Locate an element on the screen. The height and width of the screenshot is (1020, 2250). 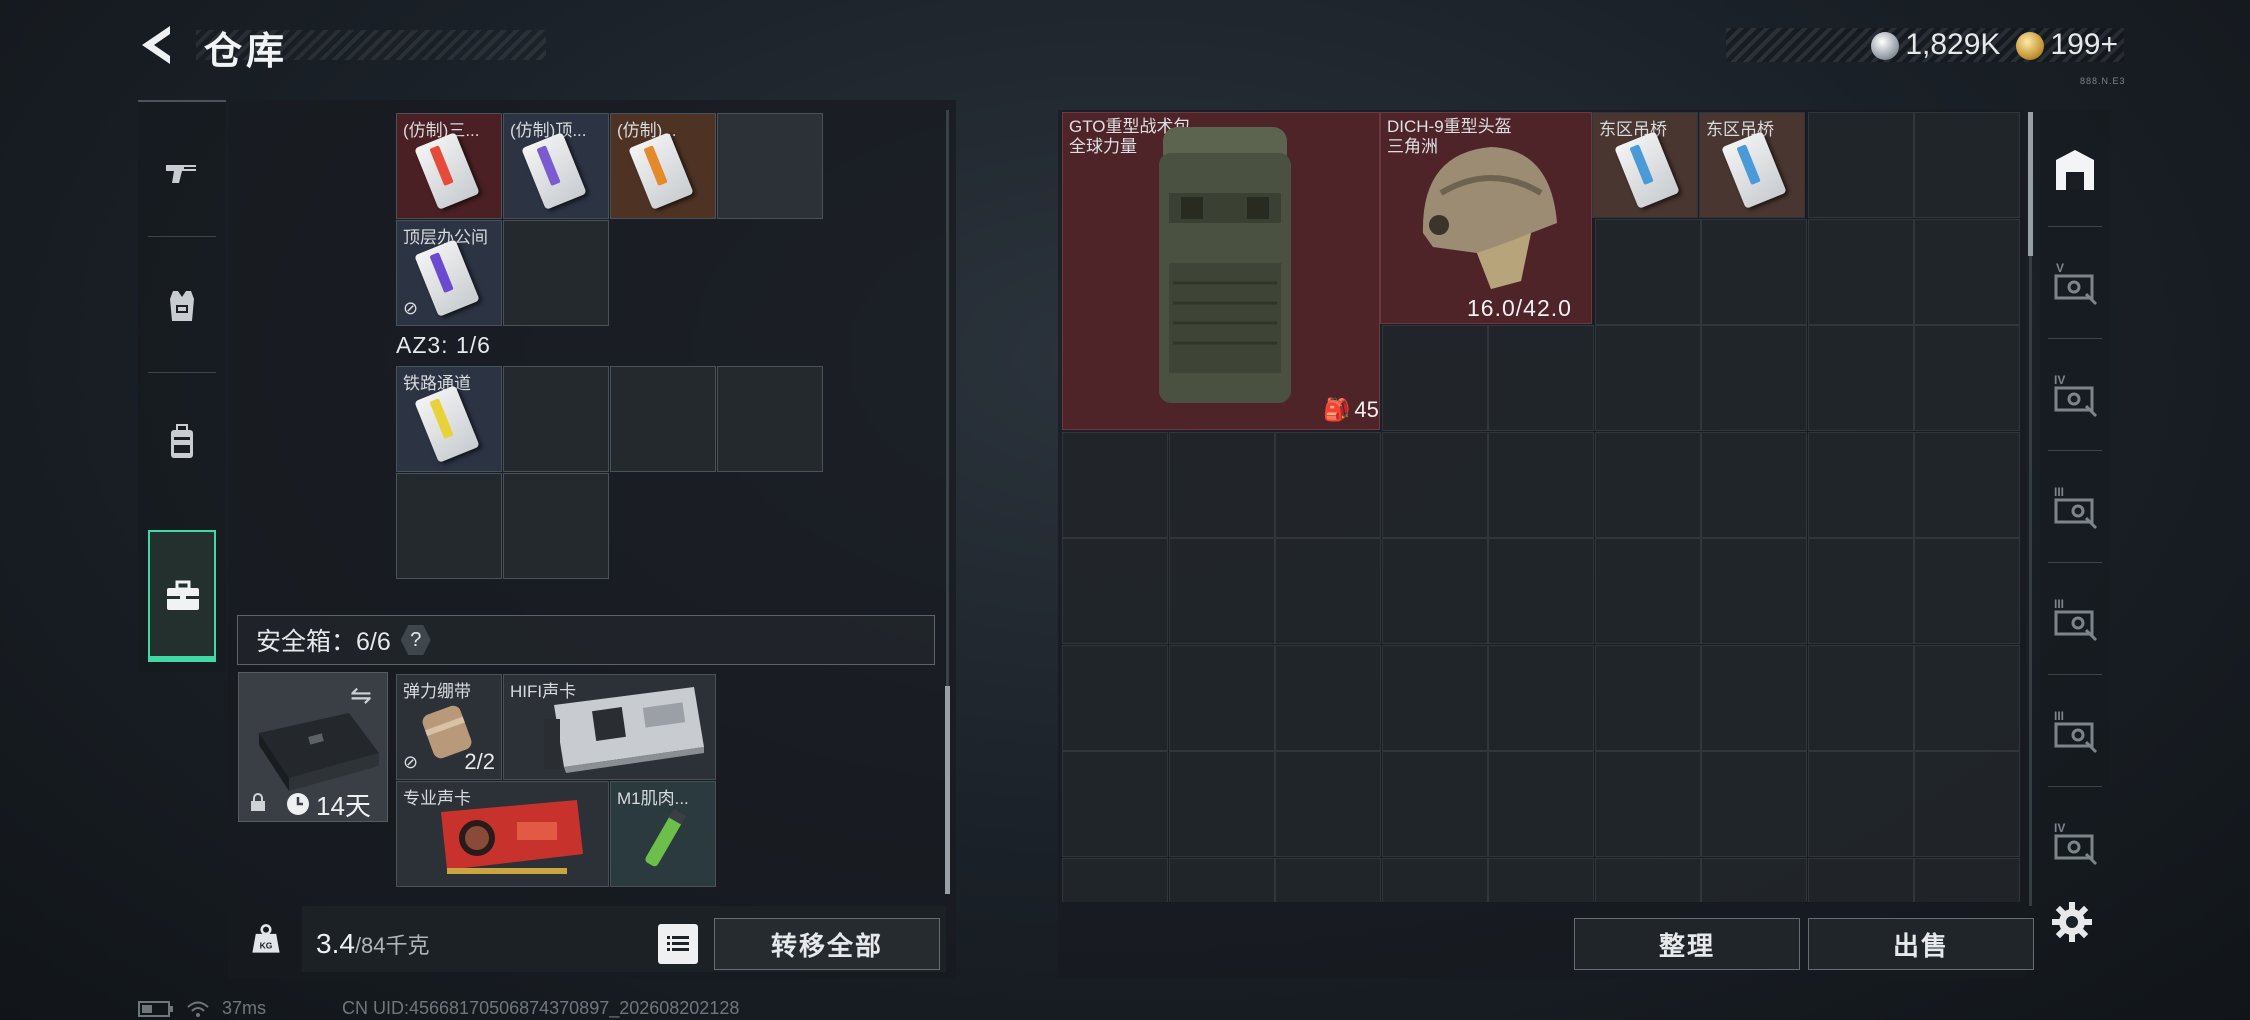
tab-stash-main is located at coordinates (2075, 171).